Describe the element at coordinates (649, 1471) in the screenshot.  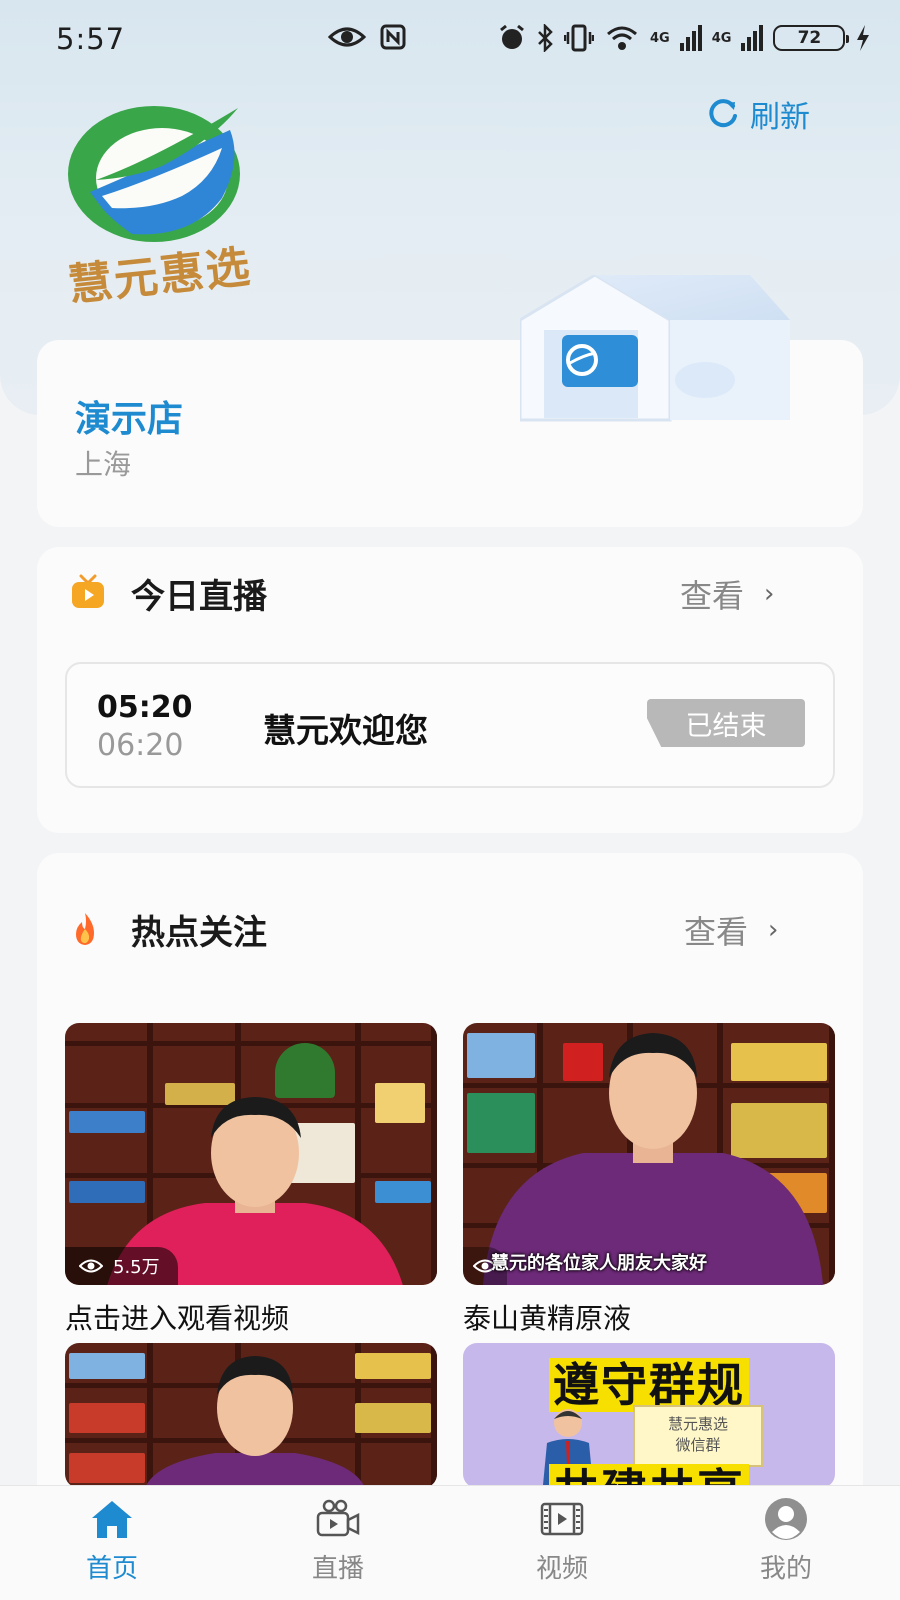
I see `promo-text-line: 共建共享` at that location.